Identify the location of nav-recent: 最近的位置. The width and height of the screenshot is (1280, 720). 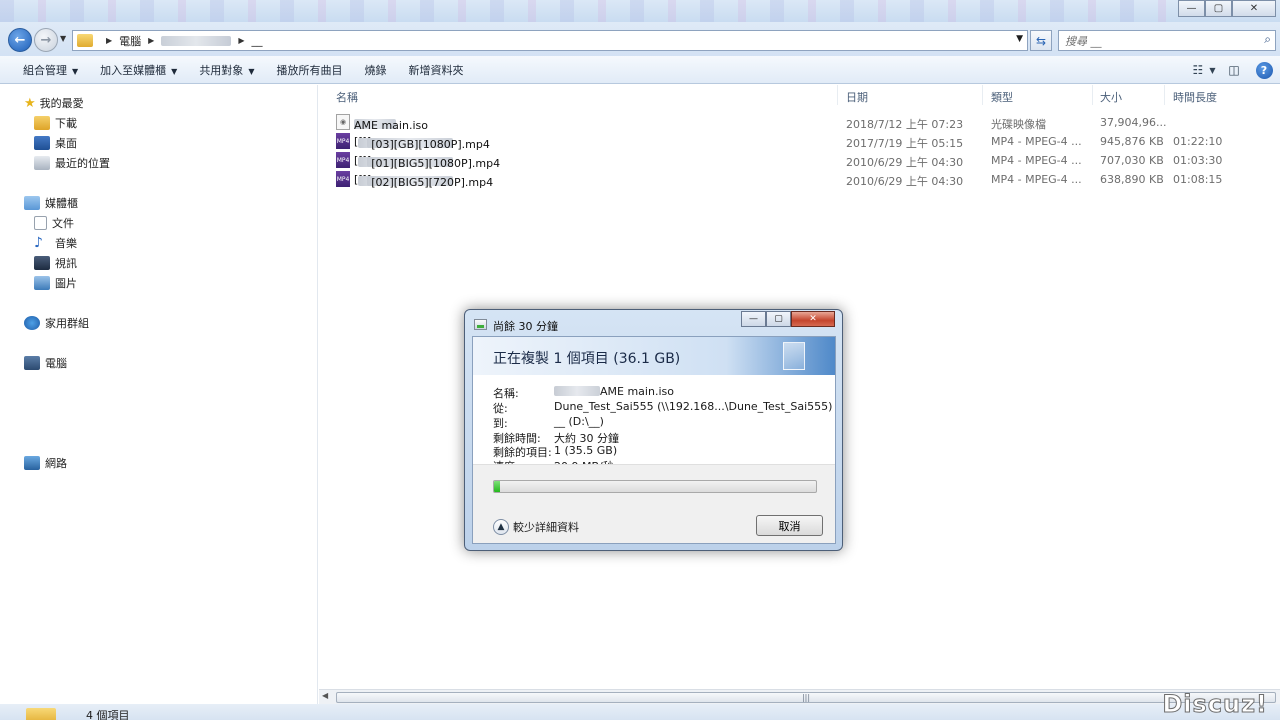
(72, 163).